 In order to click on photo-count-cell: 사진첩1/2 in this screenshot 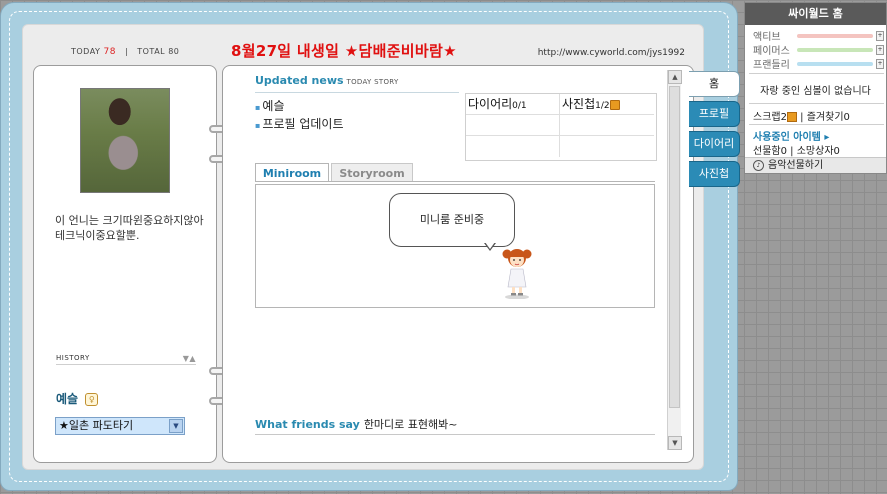, I will do `click(607, 104)`.